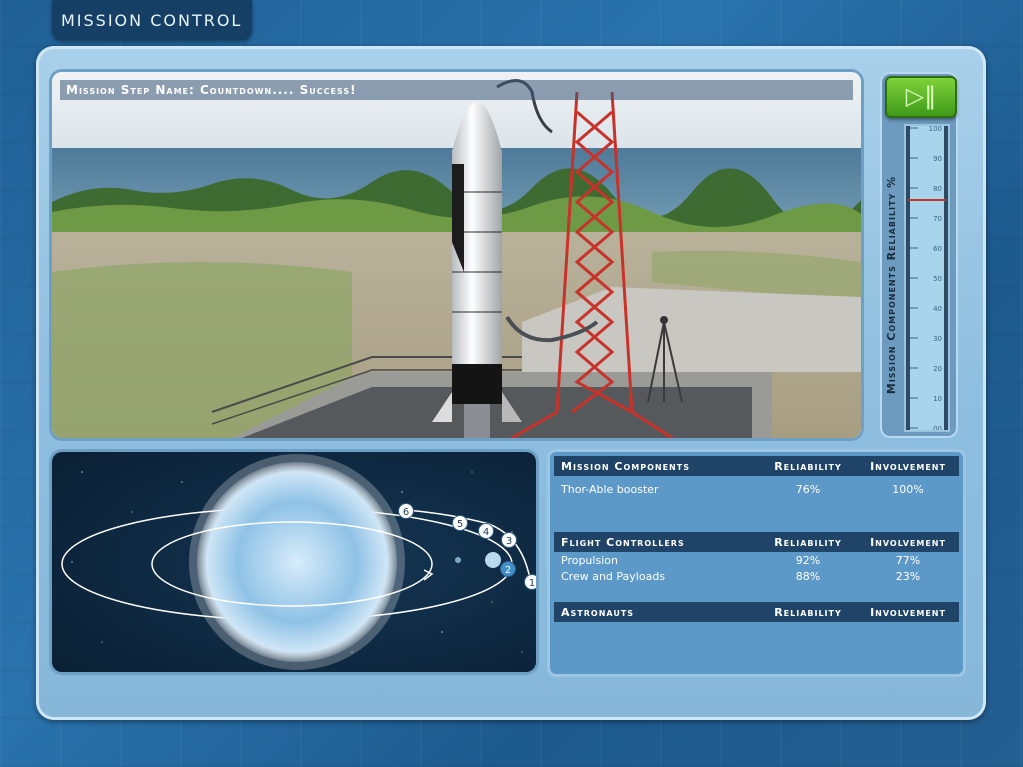 Image resolution: width=1023 pixels, height=767 pixels. What do you see at coordinates (589, 560) in the screenshot?
I see `controller-name: Propulsion` at bounding box center [589, 560].